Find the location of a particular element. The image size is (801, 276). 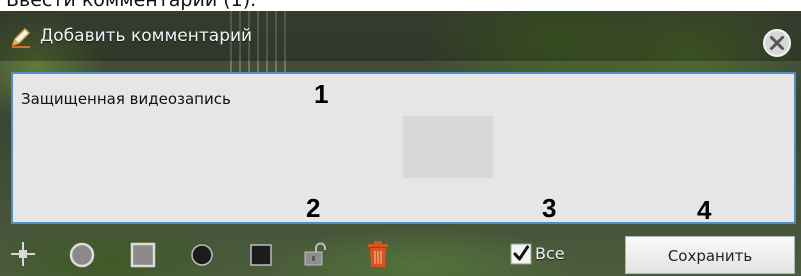

all-checkbox-label: Все is located at coordinates (550, 253).